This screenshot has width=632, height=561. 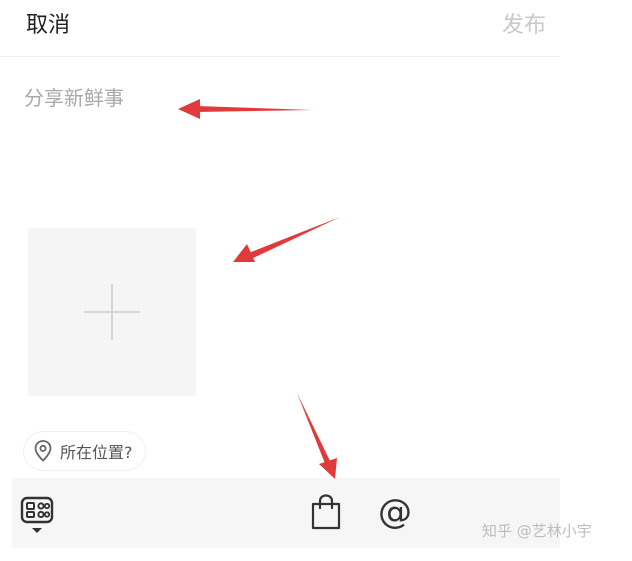 I want to click on watermark-text: 知乎 @艺林小宇, so click(x=537, y=531).